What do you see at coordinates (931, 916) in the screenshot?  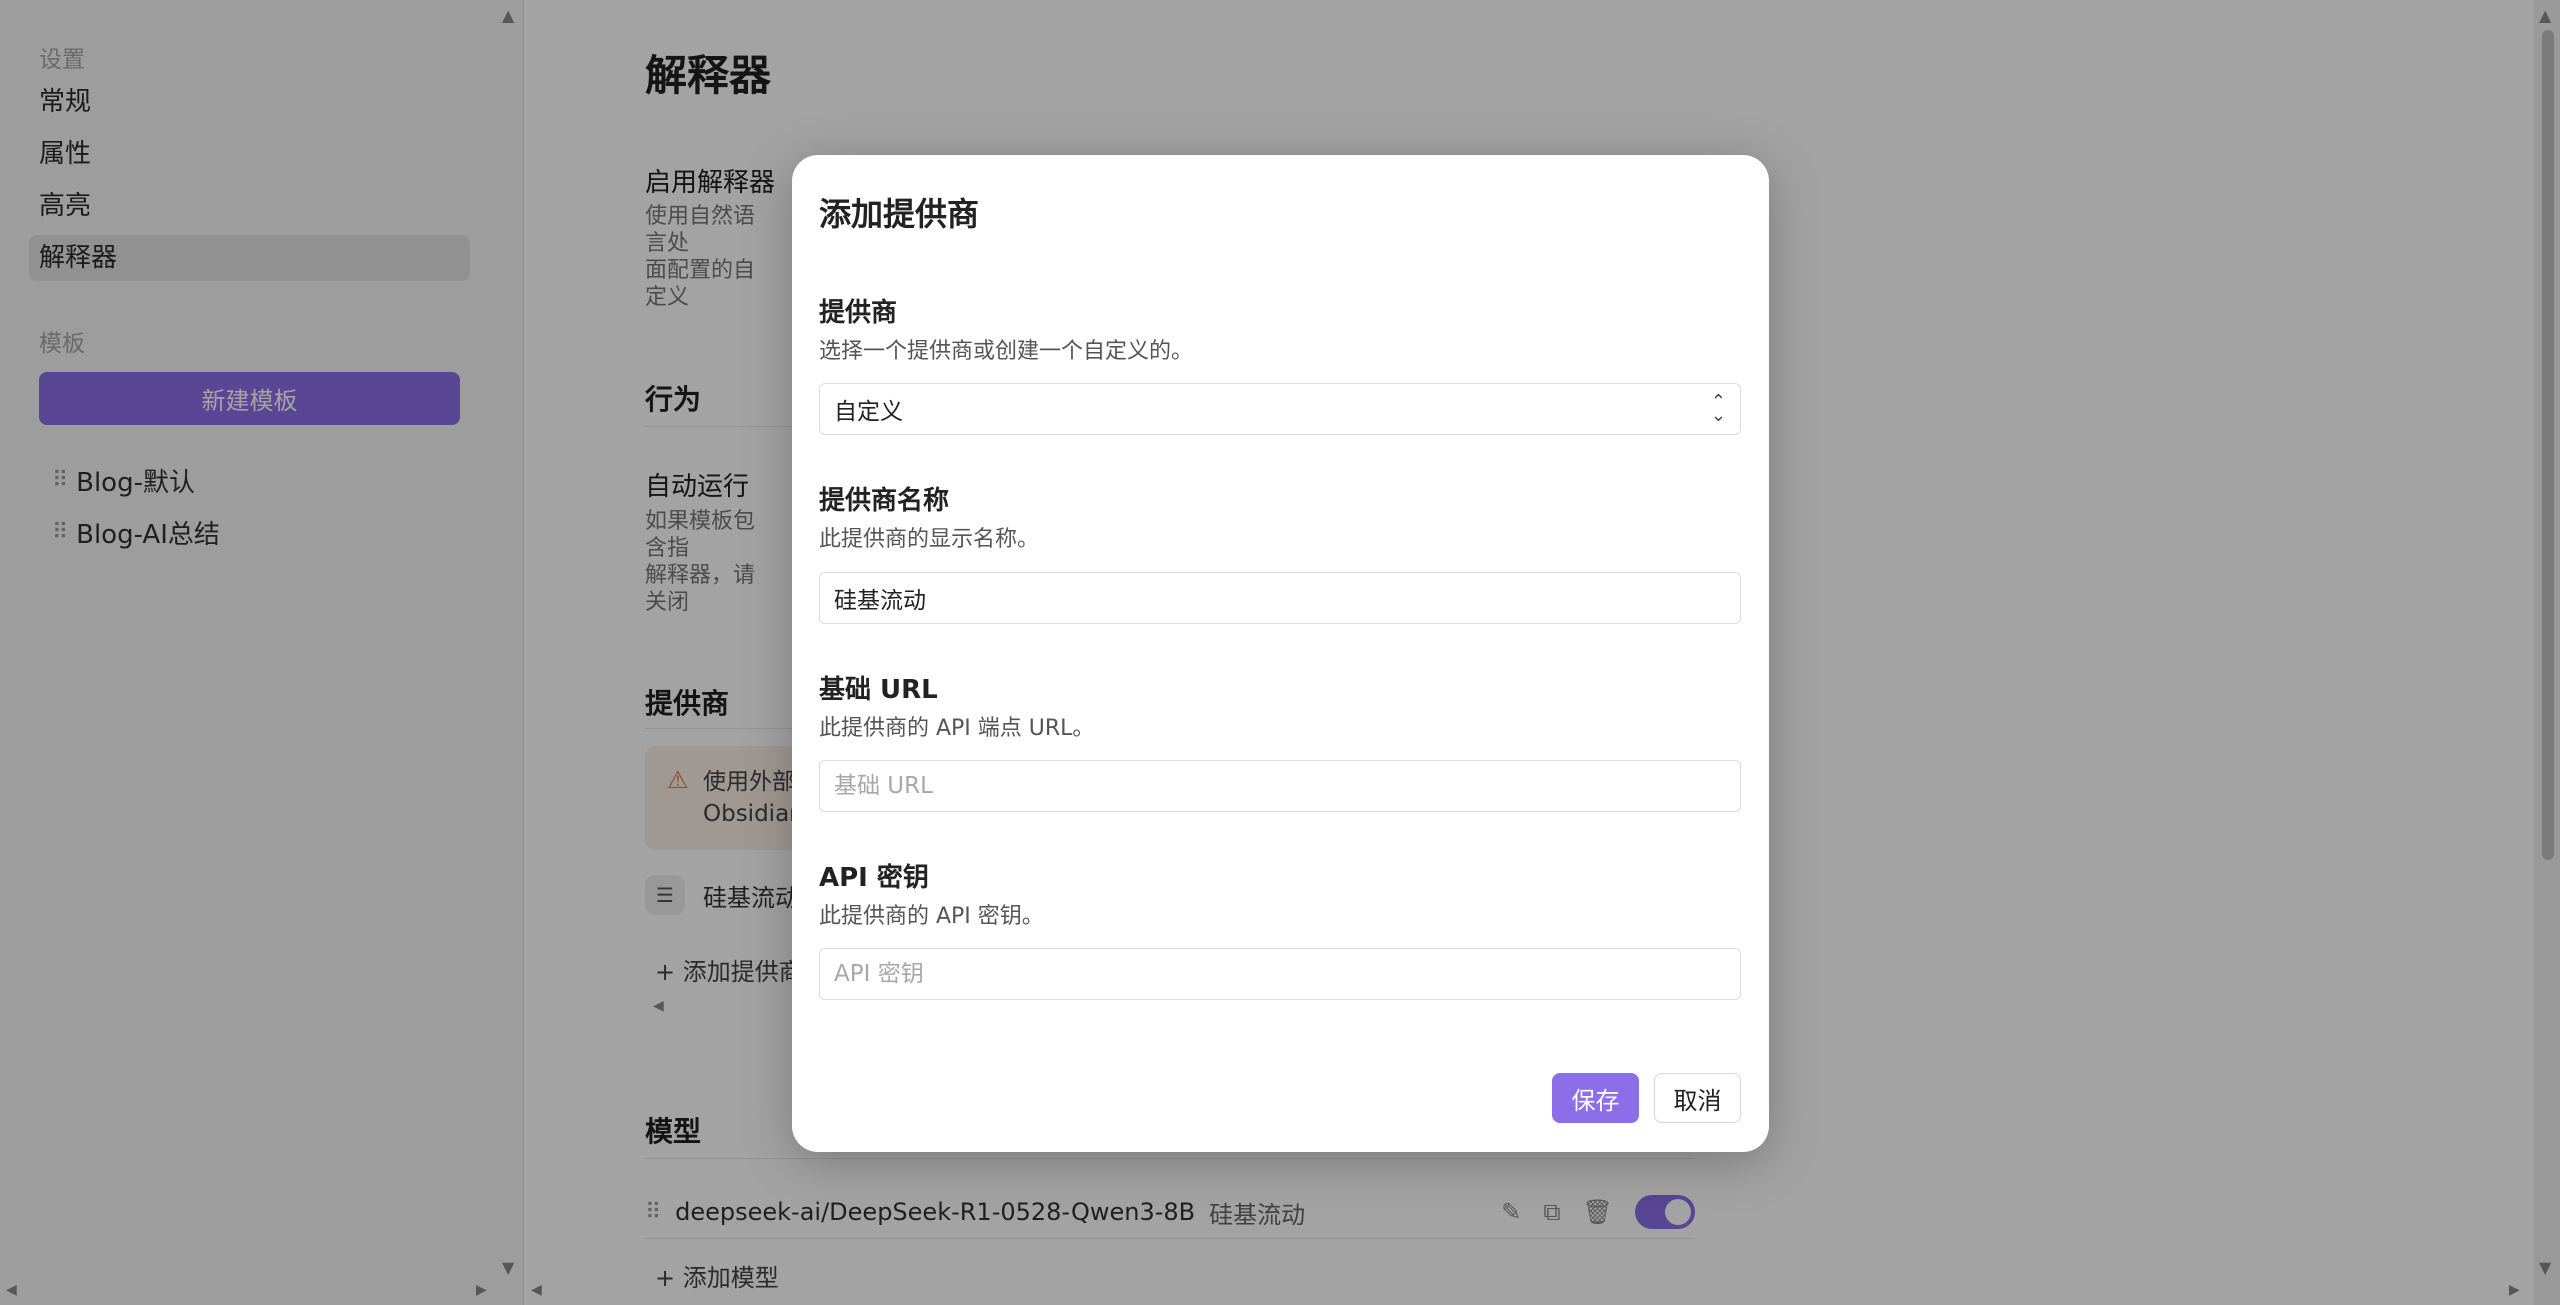 I see `api-key-desc: 此提供商的 API 密钥。` at bounding box center [931, 916].